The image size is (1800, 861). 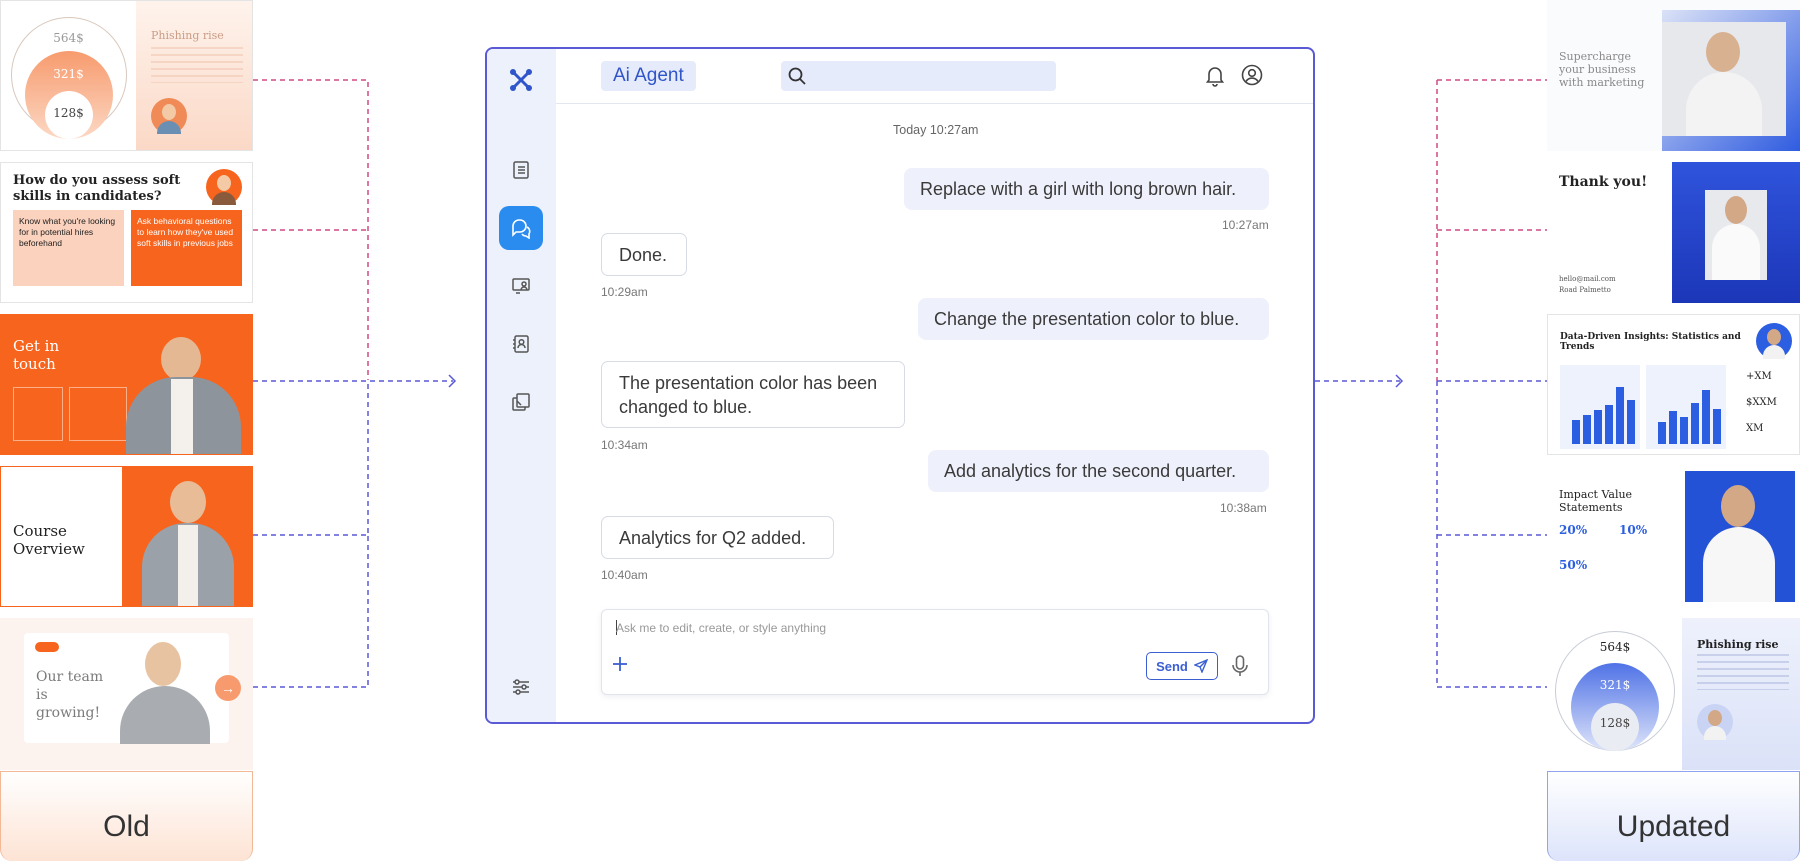 What do you see at coordinates (228, 688) in the screenshot?
I see `arrow-right-icon: →` at bounding box center [228, 688].